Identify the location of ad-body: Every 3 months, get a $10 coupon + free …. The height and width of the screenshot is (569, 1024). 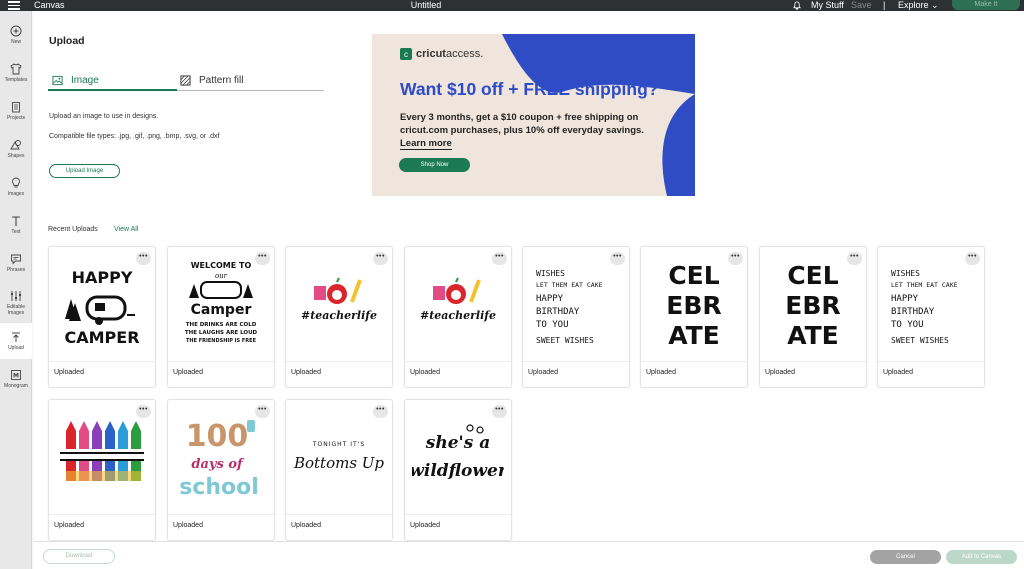
(522, 124).